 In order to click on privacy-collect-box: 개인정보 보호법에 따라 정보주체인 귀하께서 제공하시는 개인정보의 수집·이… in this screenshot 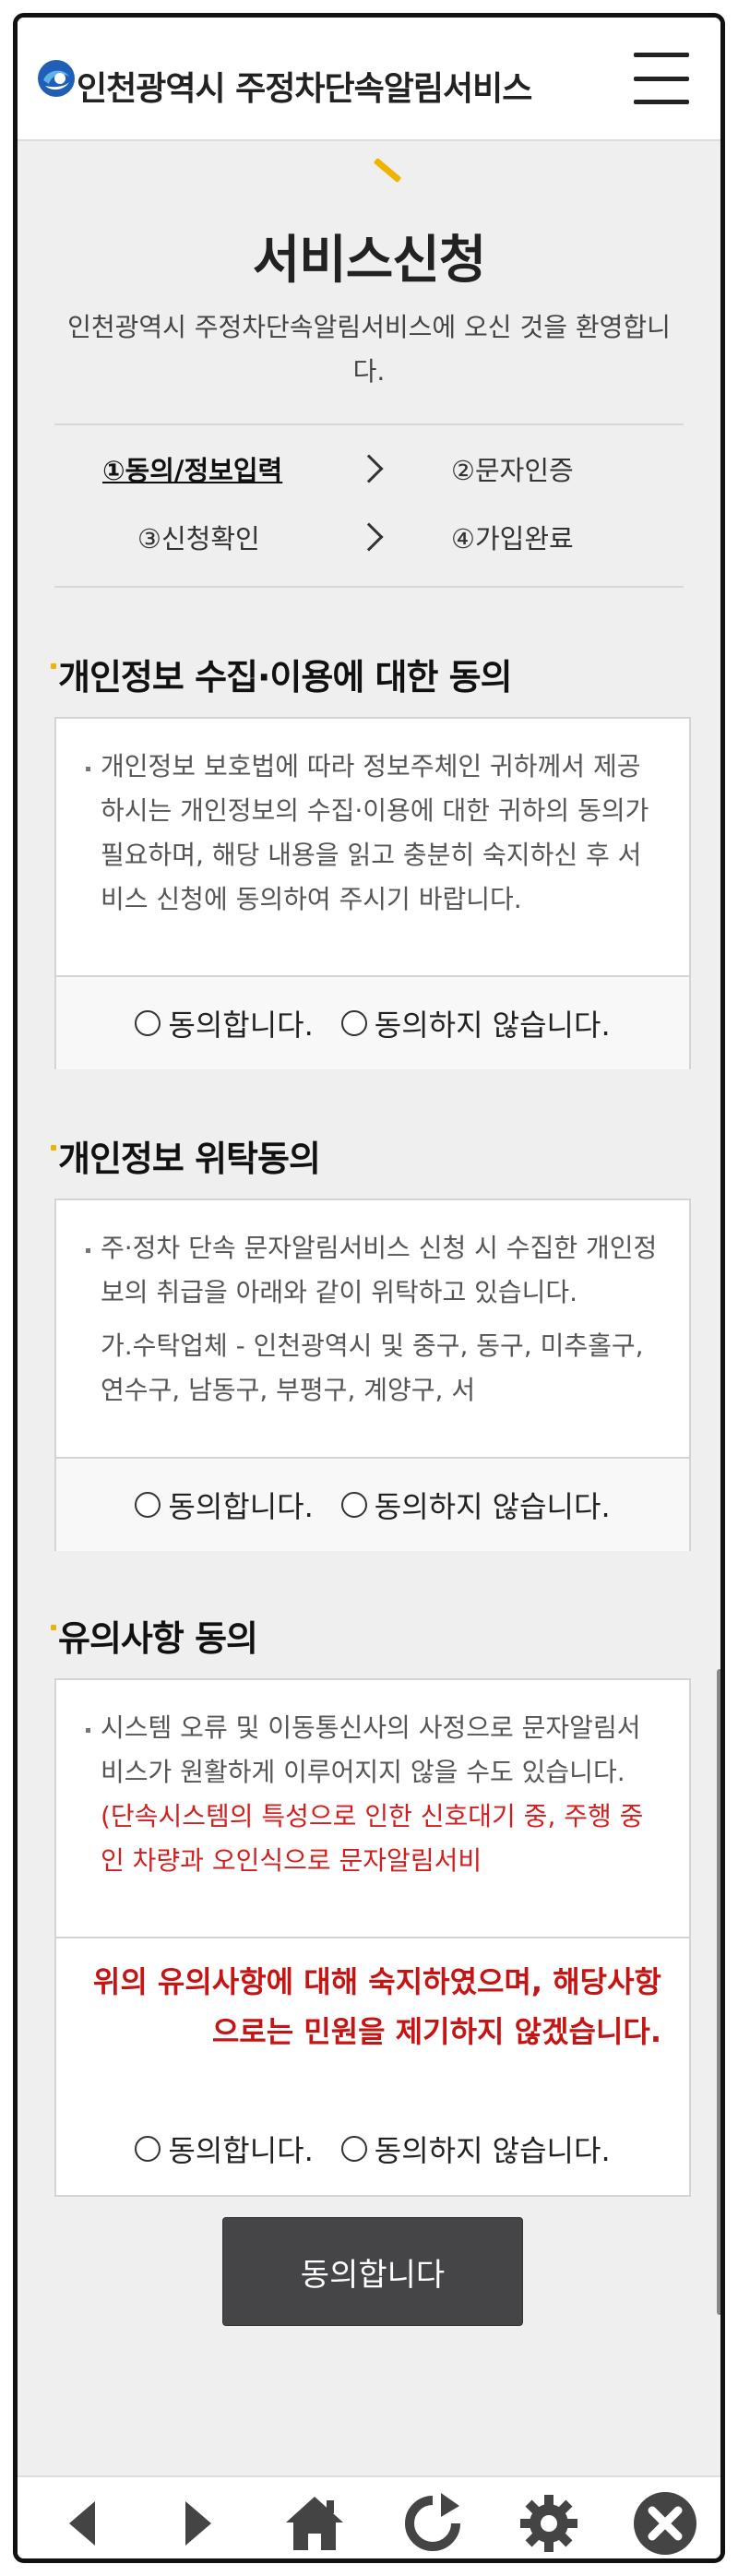, I will do `click(372, 893)`.